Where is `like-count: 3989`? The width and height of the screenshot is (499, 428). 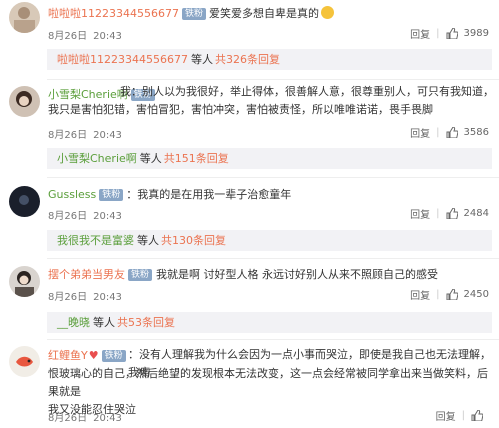
like-count: 3989 is located at coordinates (476, 33).